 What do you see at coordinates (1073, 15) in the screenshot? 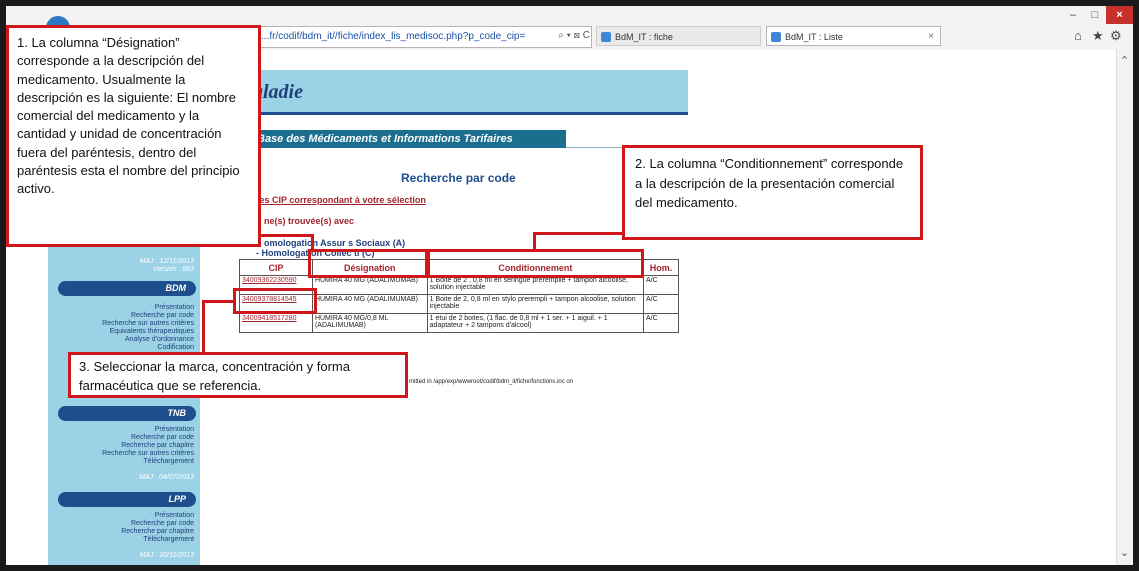
I see `minimize-button: –` at bounding box center [1073, 15].